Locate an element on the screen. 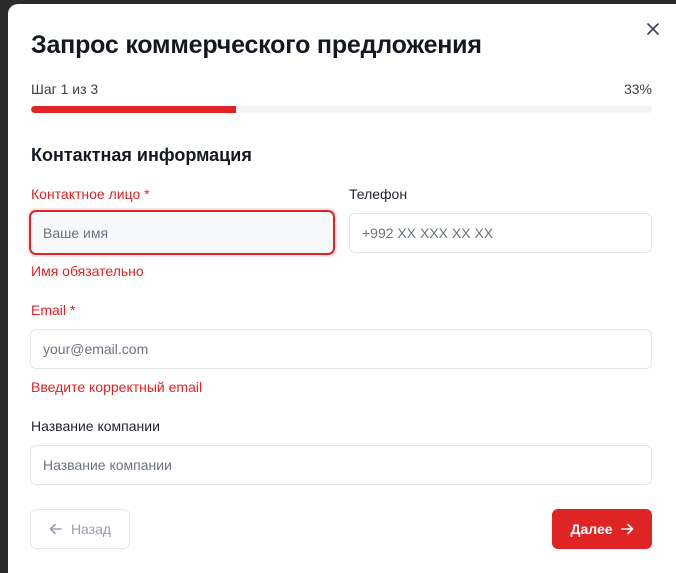 The height and width of the screenshot is (573, 676). arrow-left-icon is located at coordinates (55, 529).